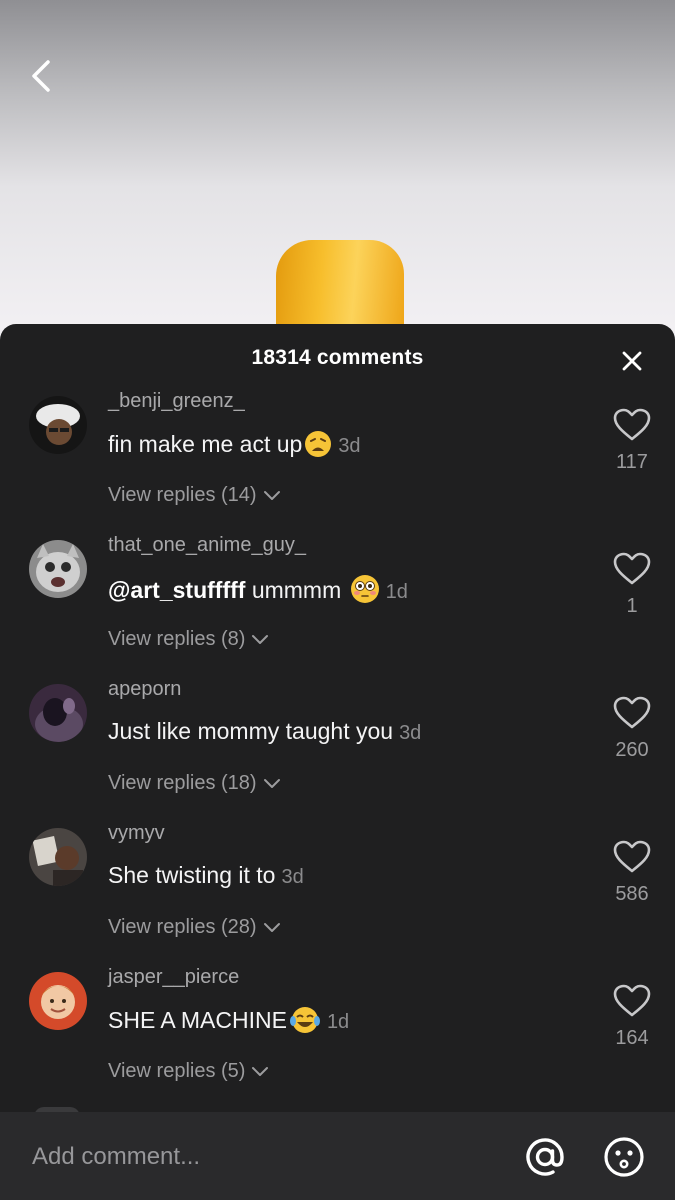 This screenshot has width=675, height=1200. I want to click on comment-text: @art_stufffff ummmm 1d, so click(258, 592).